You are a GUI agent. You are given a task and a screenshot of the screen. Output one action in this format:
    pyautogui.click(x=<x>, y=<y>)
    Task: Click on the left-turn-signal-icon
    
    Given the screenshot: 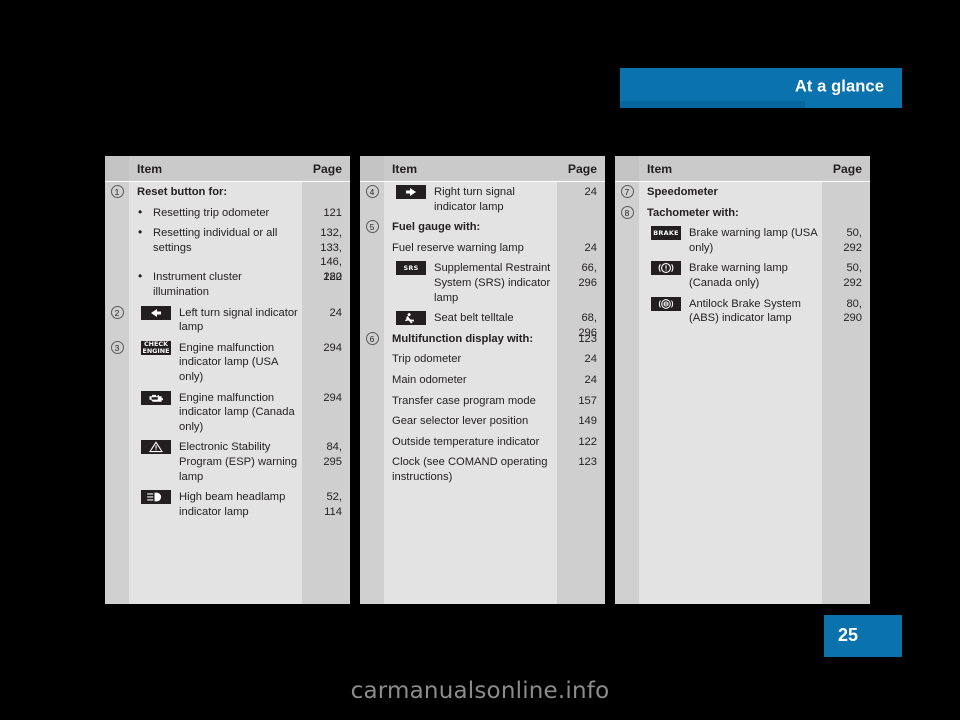 What is the action you would take?
    pyautogui.click(x=156, y=312)
    